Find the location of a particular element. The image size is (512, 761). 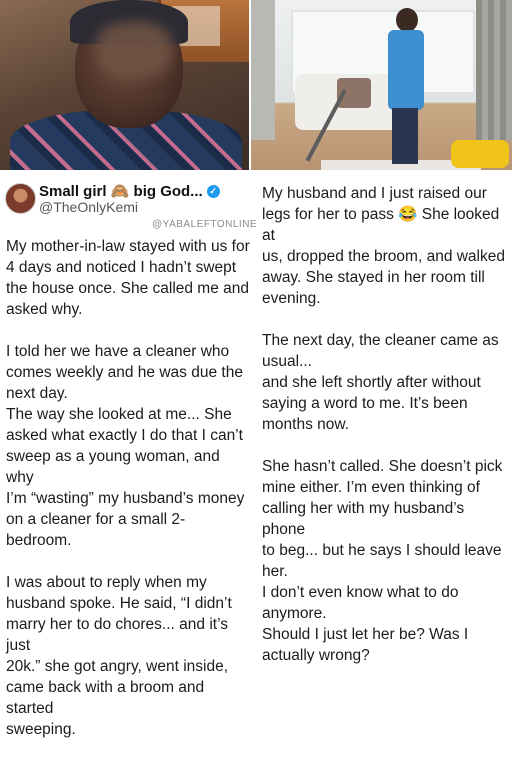

cleaner-apron is located at coordinates (406, 70).